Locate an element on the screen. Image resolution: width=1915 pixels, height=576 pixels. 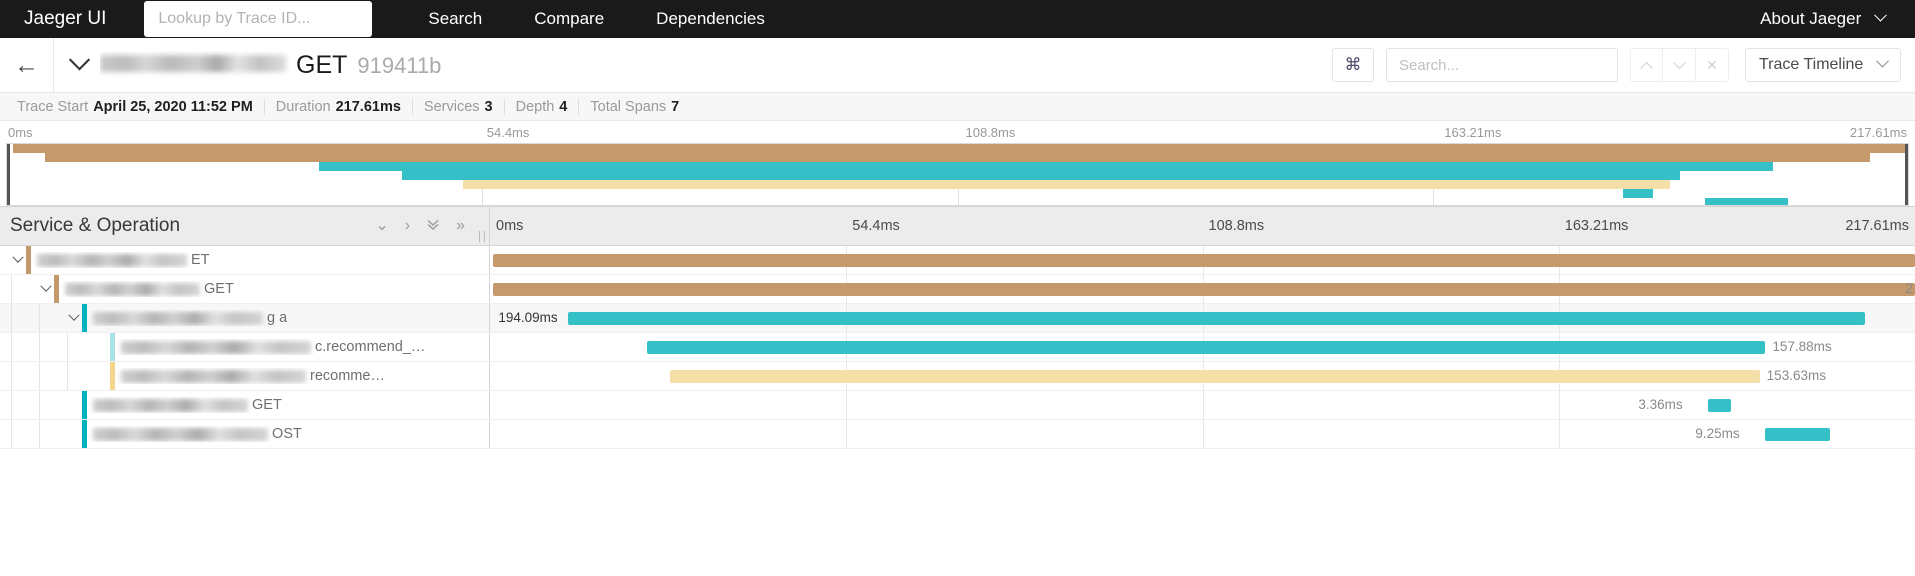
span-operation-name: ET is located at coordinates (200, 260).